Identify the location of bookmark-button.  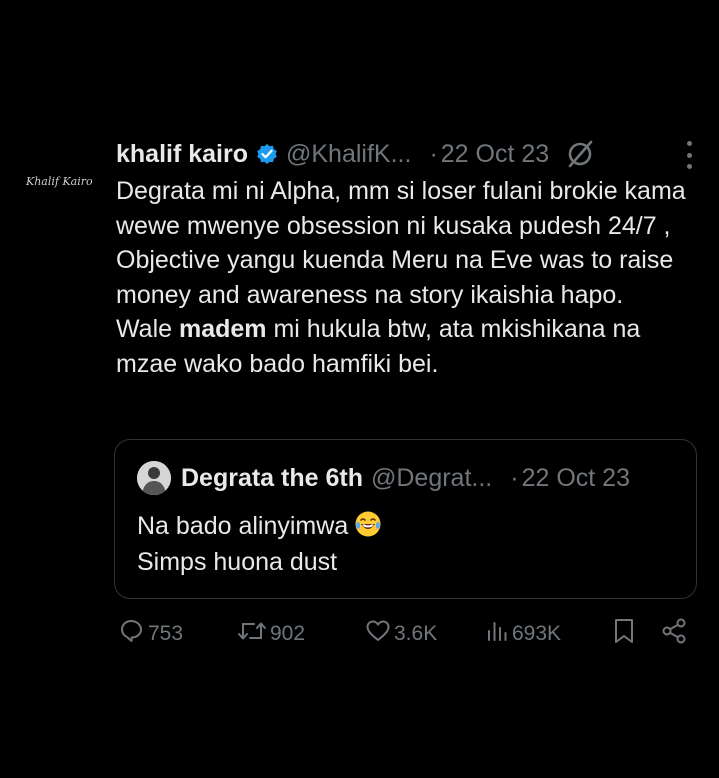
(622, 634).